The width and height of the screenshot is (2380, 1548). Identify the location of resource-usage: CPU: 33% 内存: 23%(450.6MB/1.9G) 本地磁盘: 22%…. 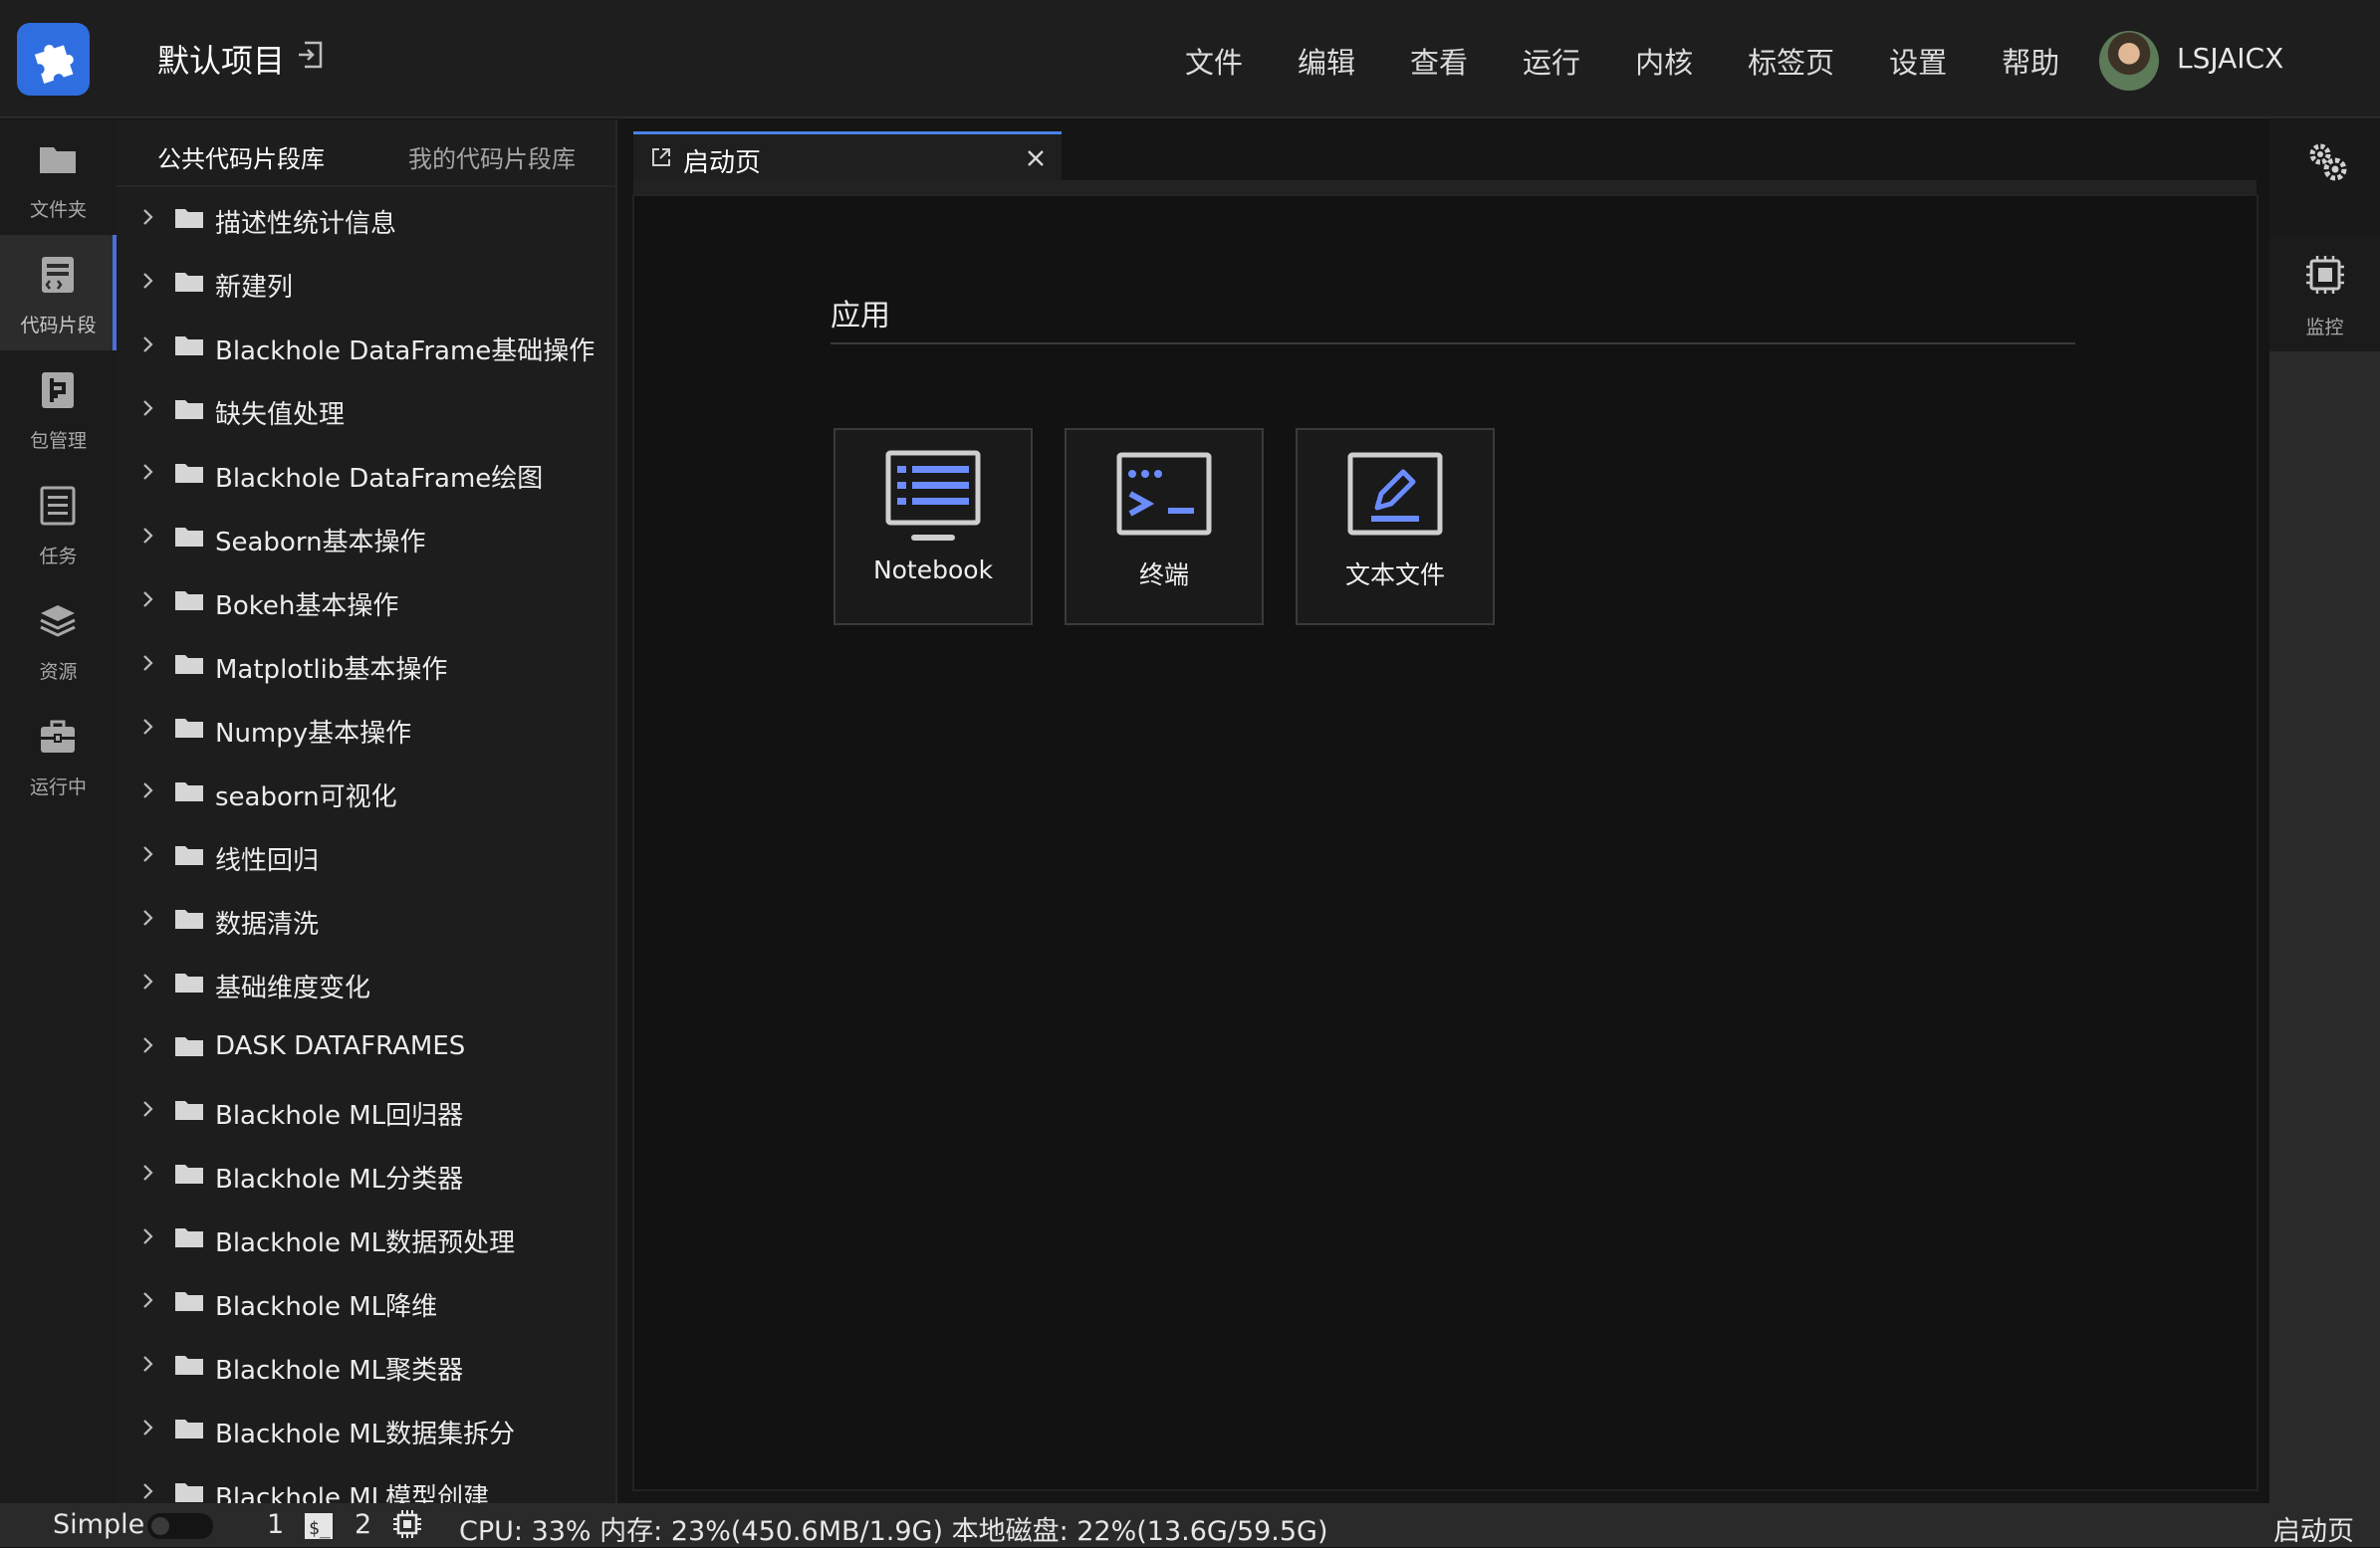
(893, 1532).